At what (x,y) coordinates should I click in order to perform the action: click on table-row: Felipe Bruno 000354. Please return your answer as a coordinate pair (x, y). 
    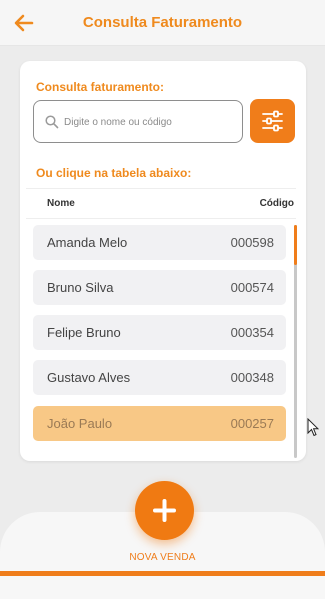
    Looking at the image, I should click on (159, 332).